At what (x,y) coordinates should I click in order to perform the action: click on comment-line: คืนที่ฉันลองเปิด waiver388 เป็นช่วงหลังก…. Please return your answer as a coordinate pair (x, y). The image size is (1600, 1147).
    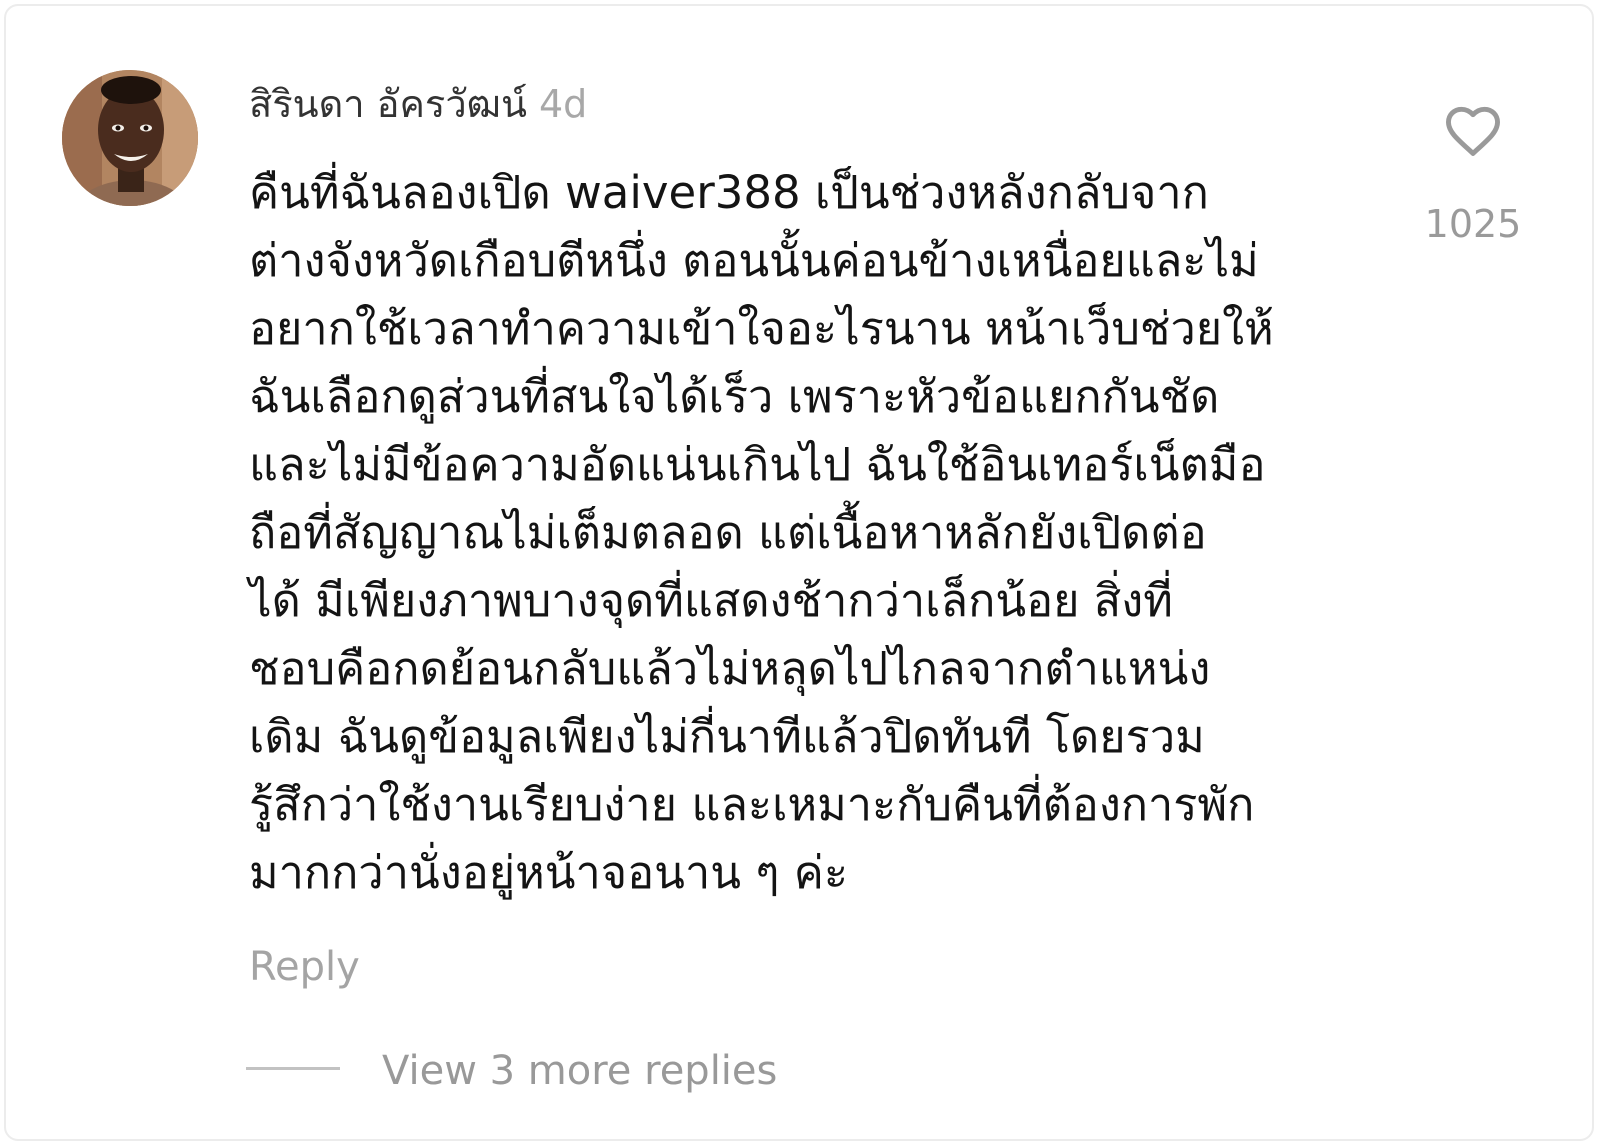
    Looking at the image, I should click on (729, 192).